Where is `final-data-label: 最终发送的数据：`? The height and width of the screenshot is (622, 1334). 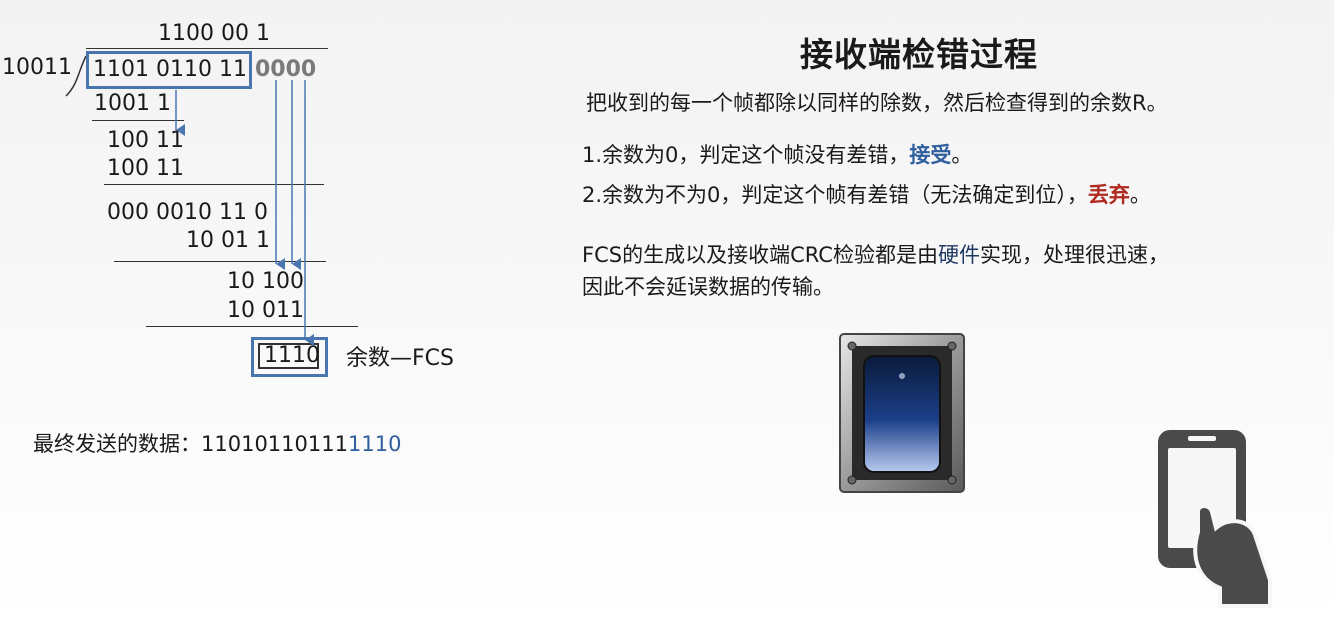 final-data-label: 最终发送的数据： is located at coordinates (117, 444).